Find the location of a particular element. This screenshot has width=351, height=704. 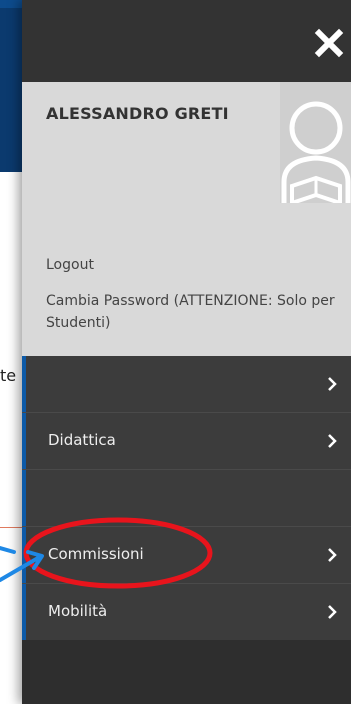

menu-item-mobilita: Mobilità is located at coordinates (186, 612).